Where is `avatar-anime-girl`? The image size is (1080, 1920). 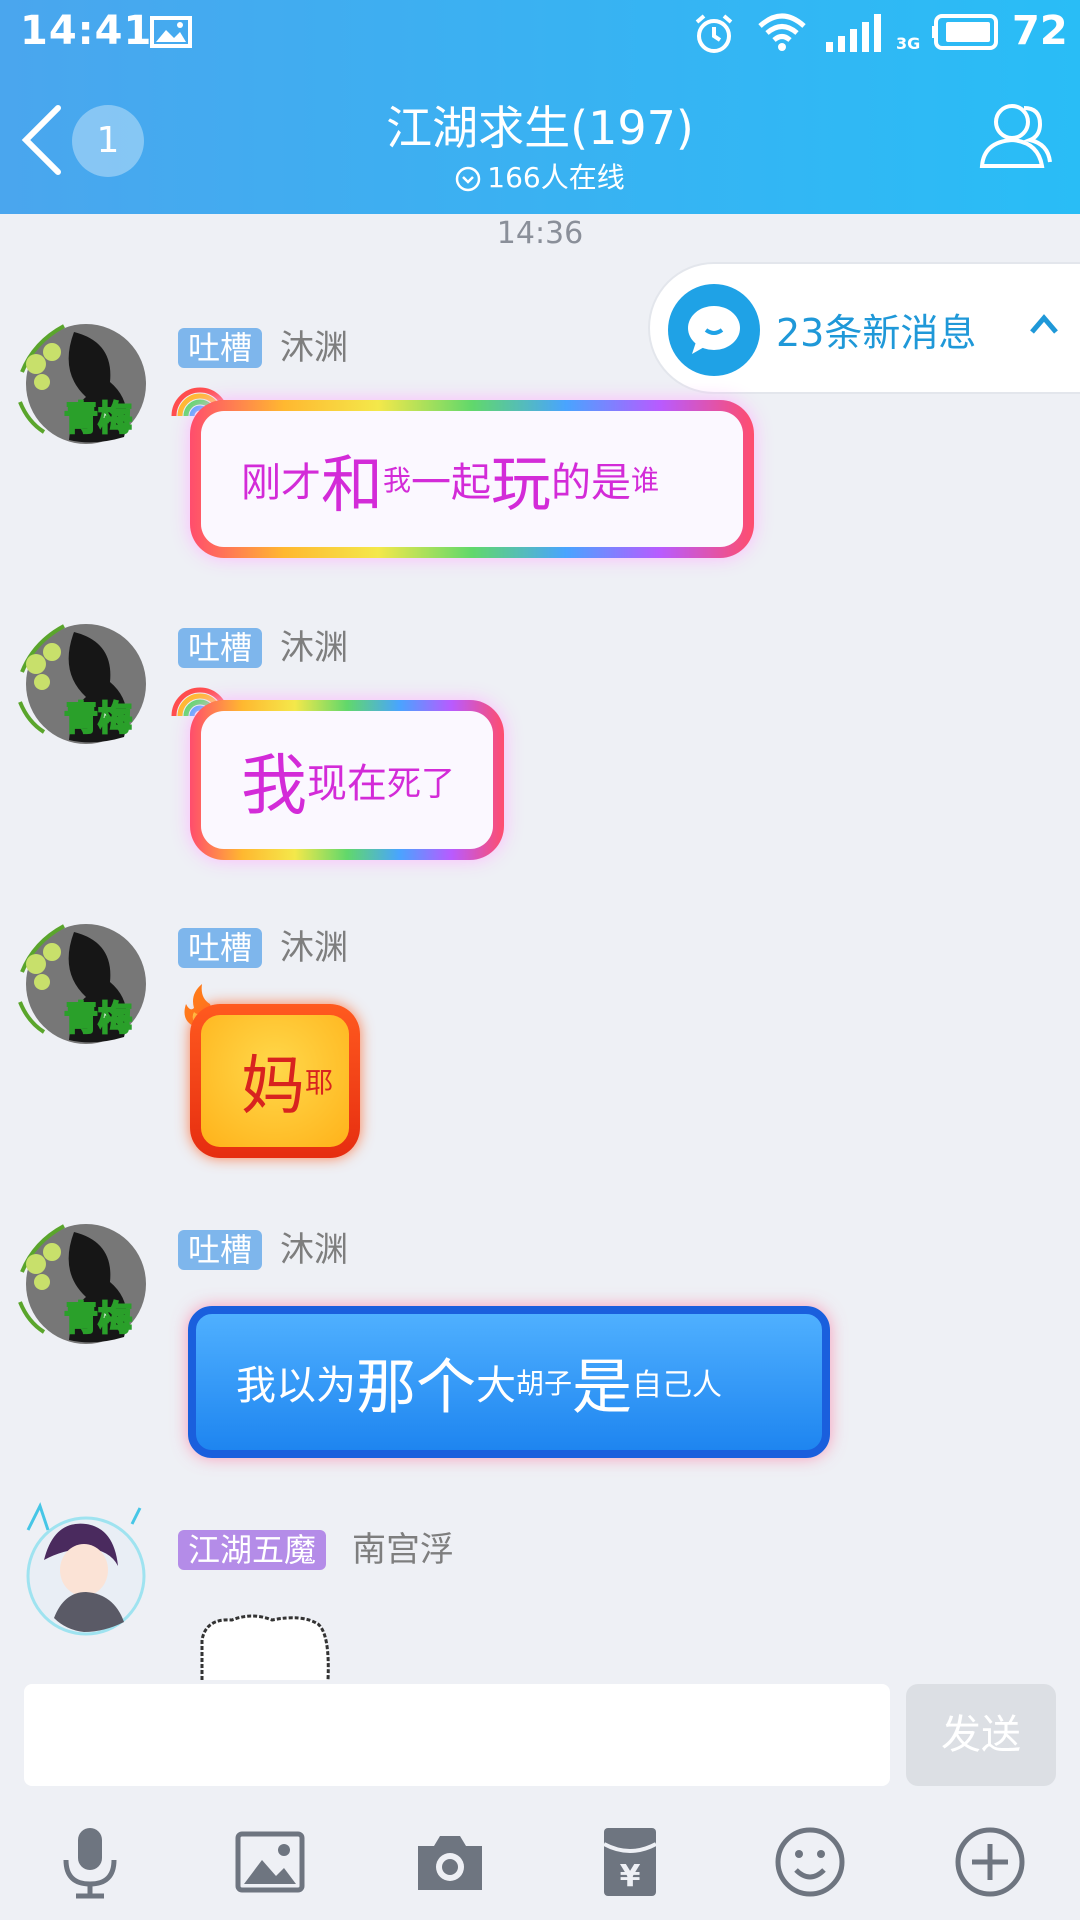 avatar-anime-girl is located at coordinates (83, 1569).